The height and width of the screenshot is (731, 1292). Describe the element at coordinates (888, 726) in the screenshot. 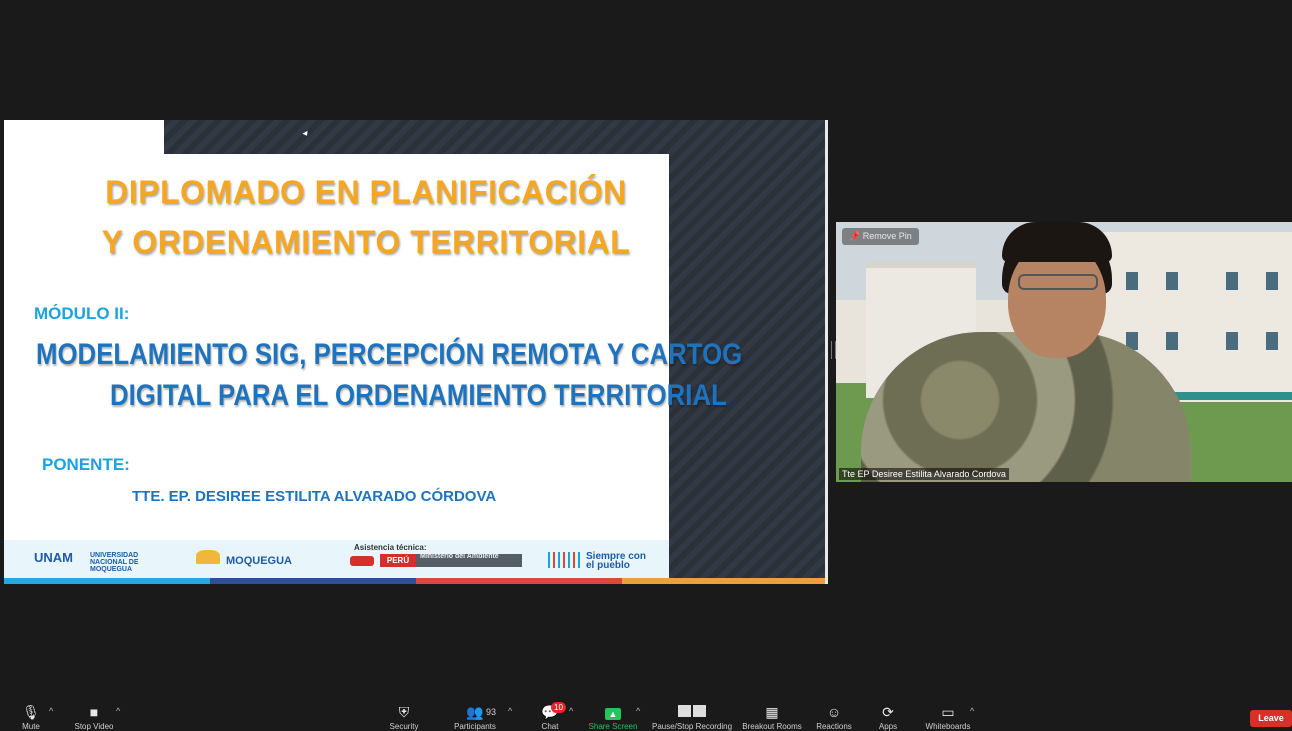

I see `apps-label: Apps` at that location.